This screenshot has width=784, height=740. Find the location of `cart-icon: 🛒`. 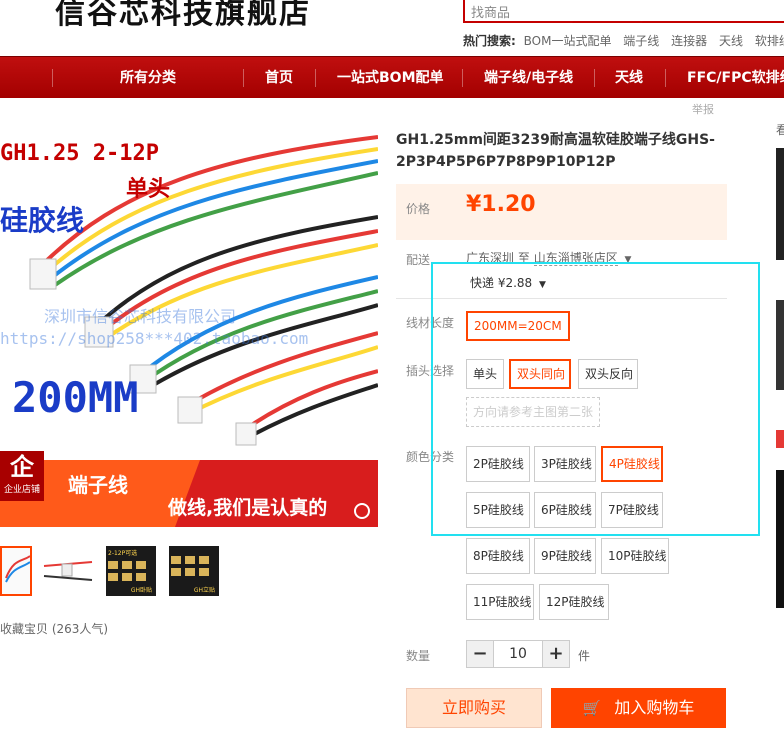

cart-icon: 🛒 is located at coordinates (592, 708).